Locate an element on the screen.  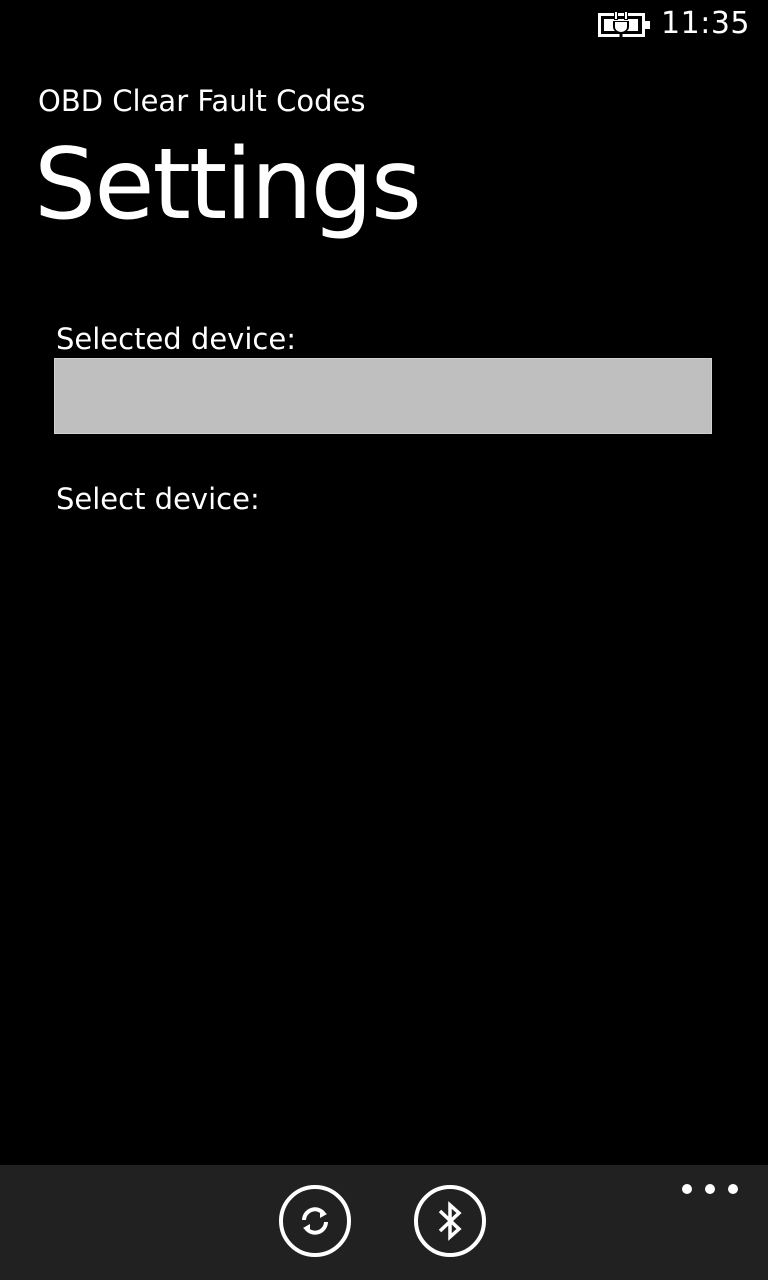
select-device-label: Select device: is located at coordinates (158, 499).